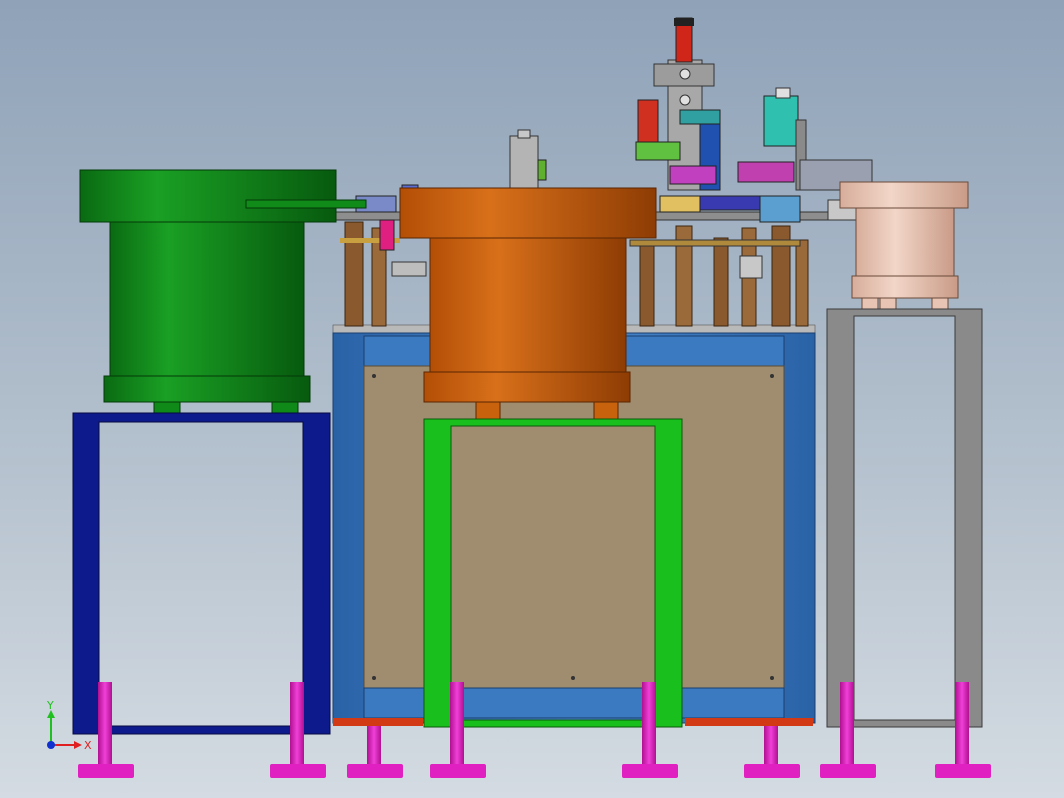 The width and height of the screenshot is (1064, 798). I want to click on pink-vibratory-feeder, so click(904, 246).